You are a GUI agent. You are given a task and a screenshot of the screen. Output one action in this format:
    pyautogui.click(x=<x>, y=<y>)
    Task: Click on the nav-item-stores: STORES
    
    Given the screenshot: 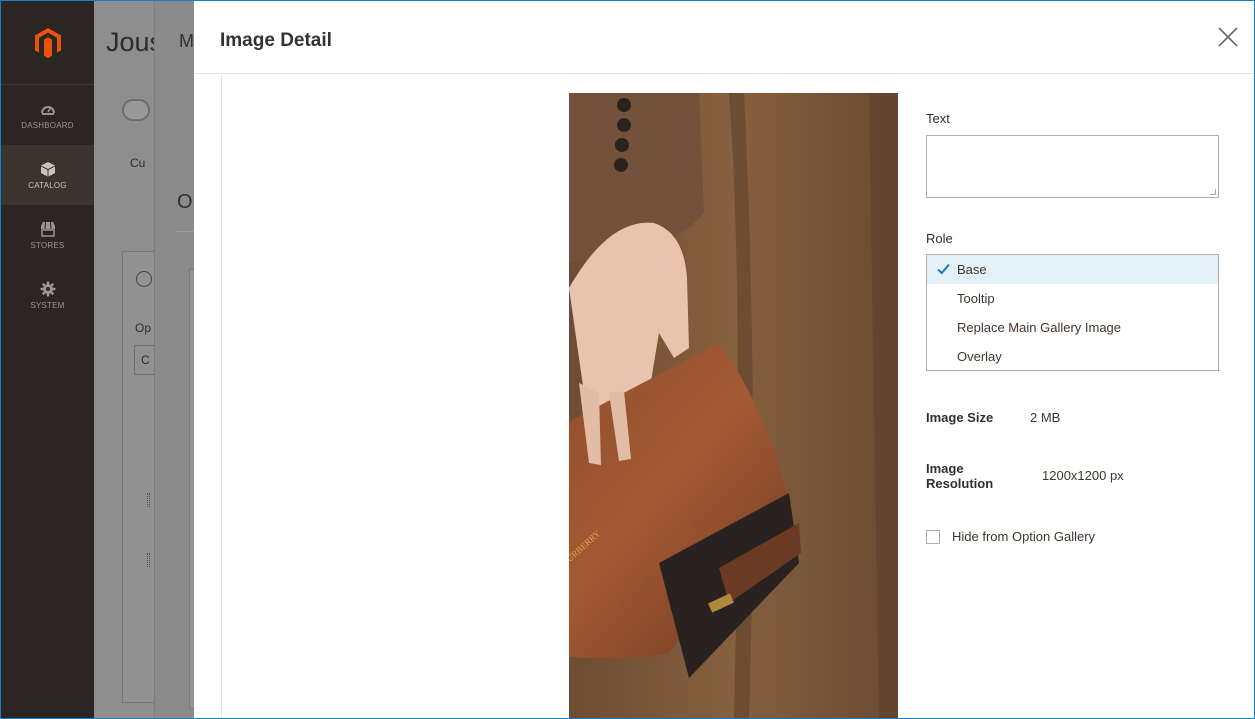 What is the action you would take?
    pyautogui.click(x=47, y=235)
    